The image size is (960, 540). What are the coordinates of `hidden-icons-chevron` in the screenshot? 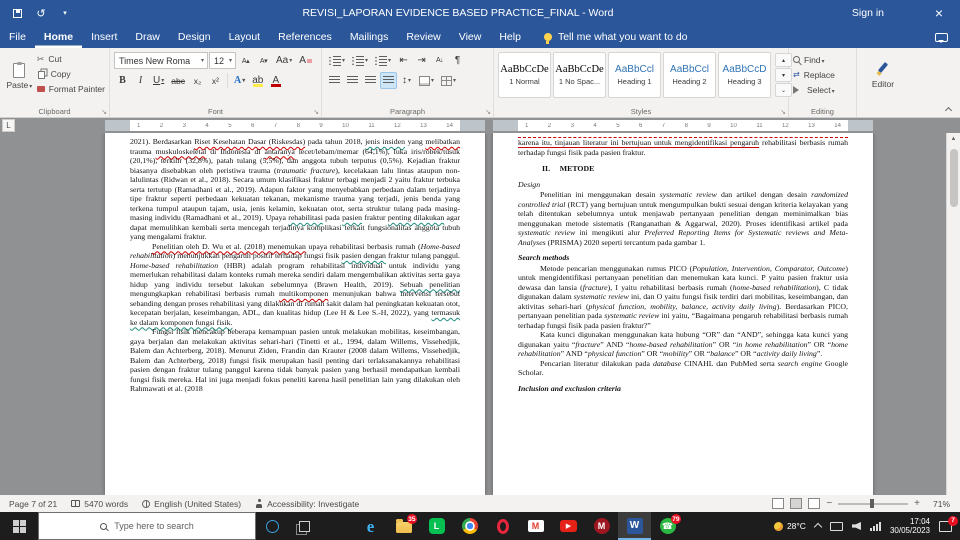 It's located at (818, 527).